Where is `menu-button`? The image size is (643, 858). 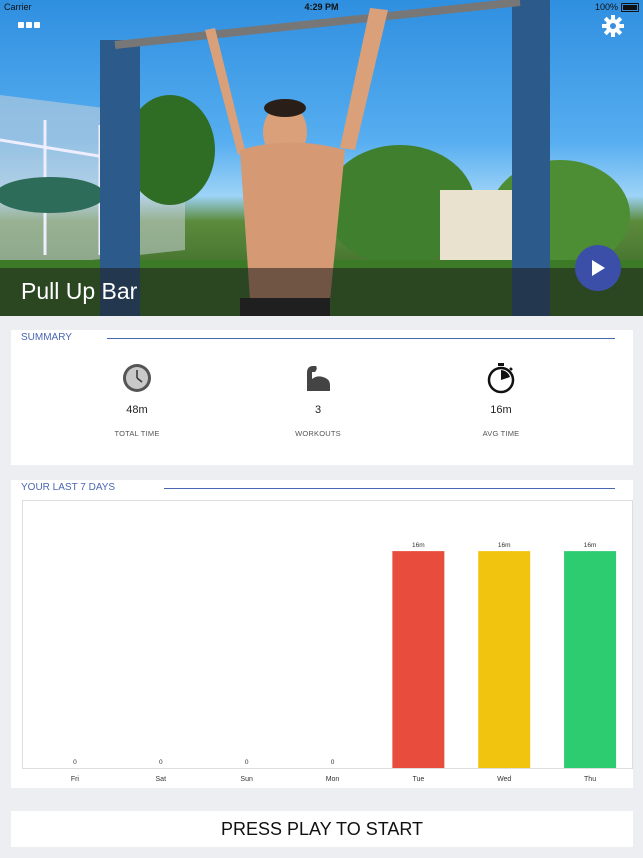 menu-button is located at coordinates (29, 25).